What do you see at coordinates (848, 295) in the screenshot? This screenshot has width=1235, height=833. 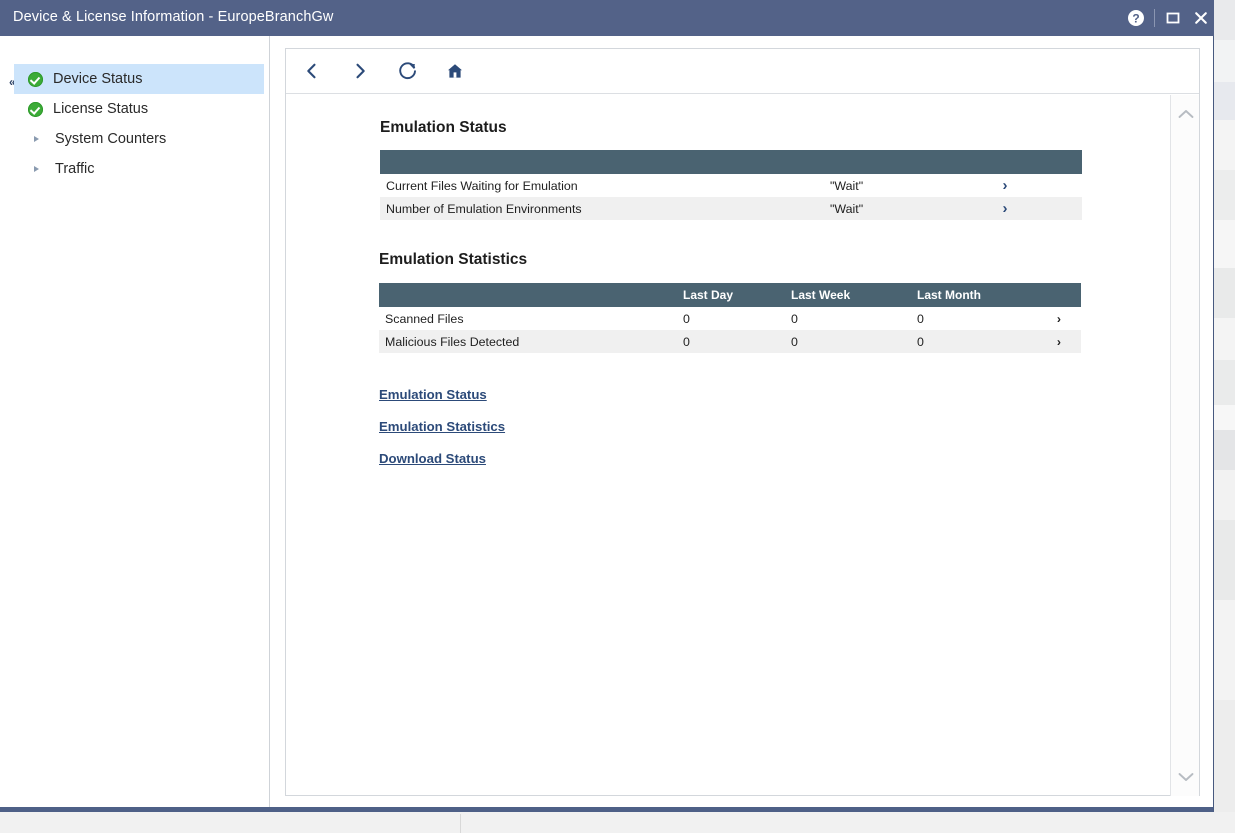 I see `column-header-last-week: Last Week` at bounding box center [848, 295].